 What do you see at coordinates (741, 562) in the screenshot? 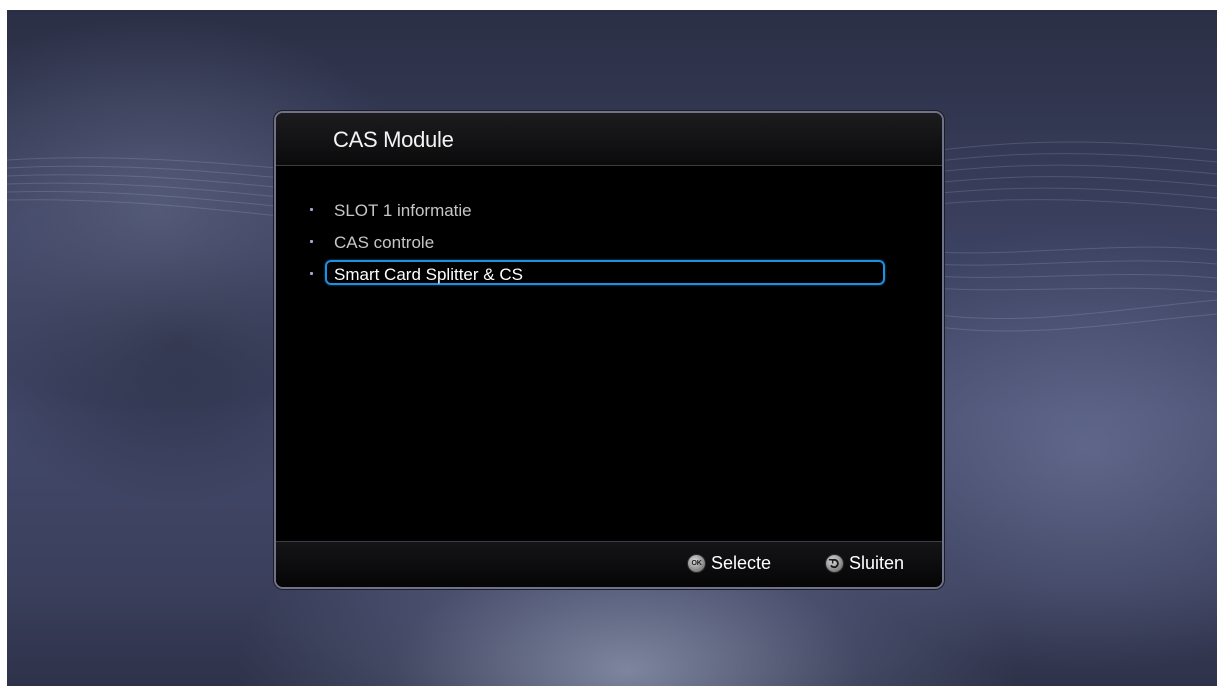
I see `select-label: Selecte` at bounding box center [741, 562].